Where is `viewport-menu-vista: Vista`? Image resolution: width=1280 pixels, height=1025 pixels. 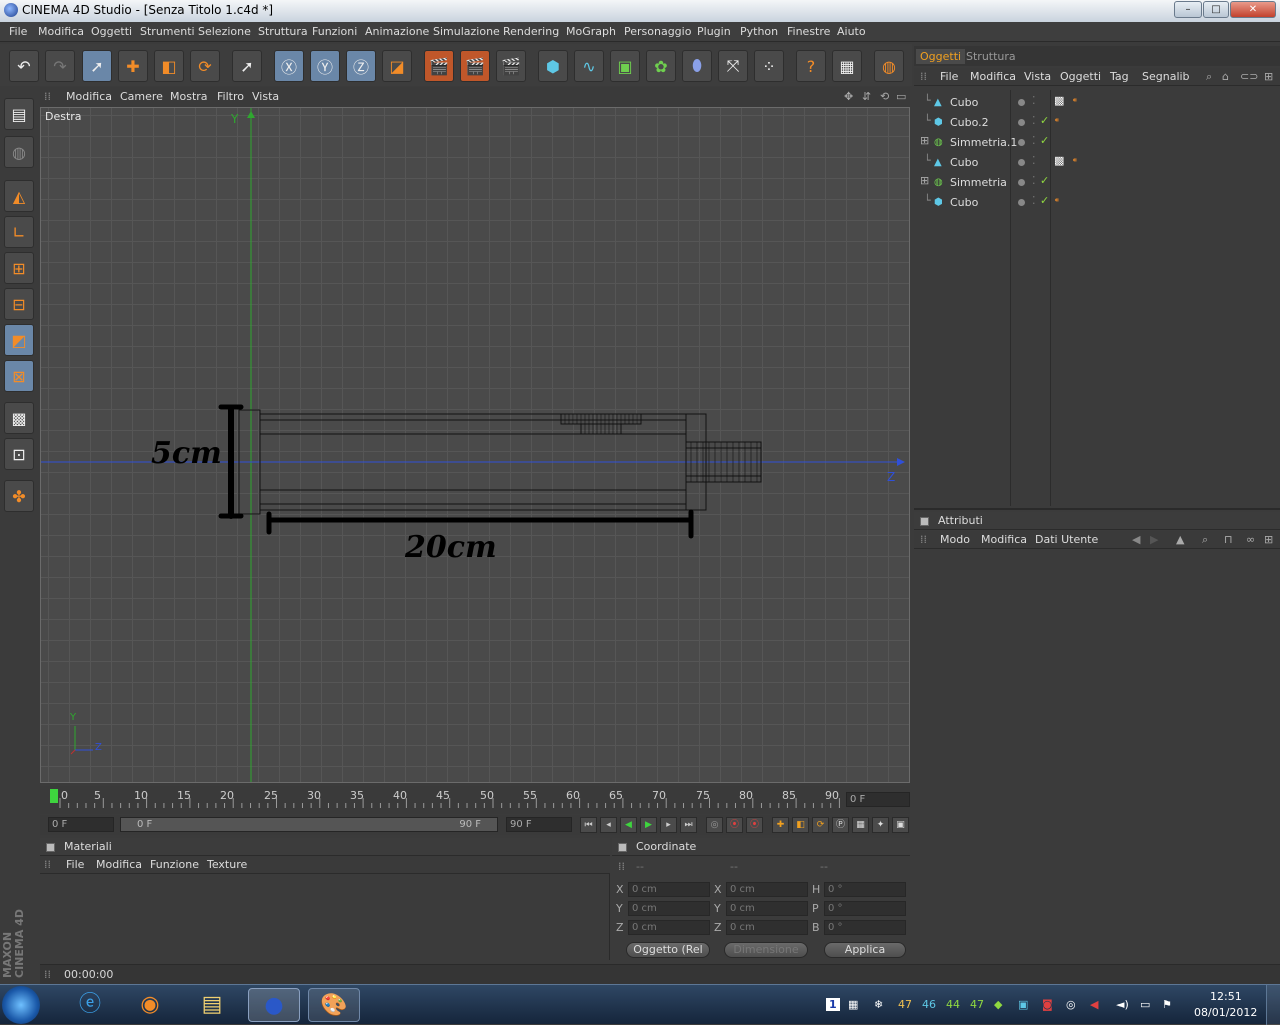 viewport-menu-vista: Vista is located at coordinates (265, 96).